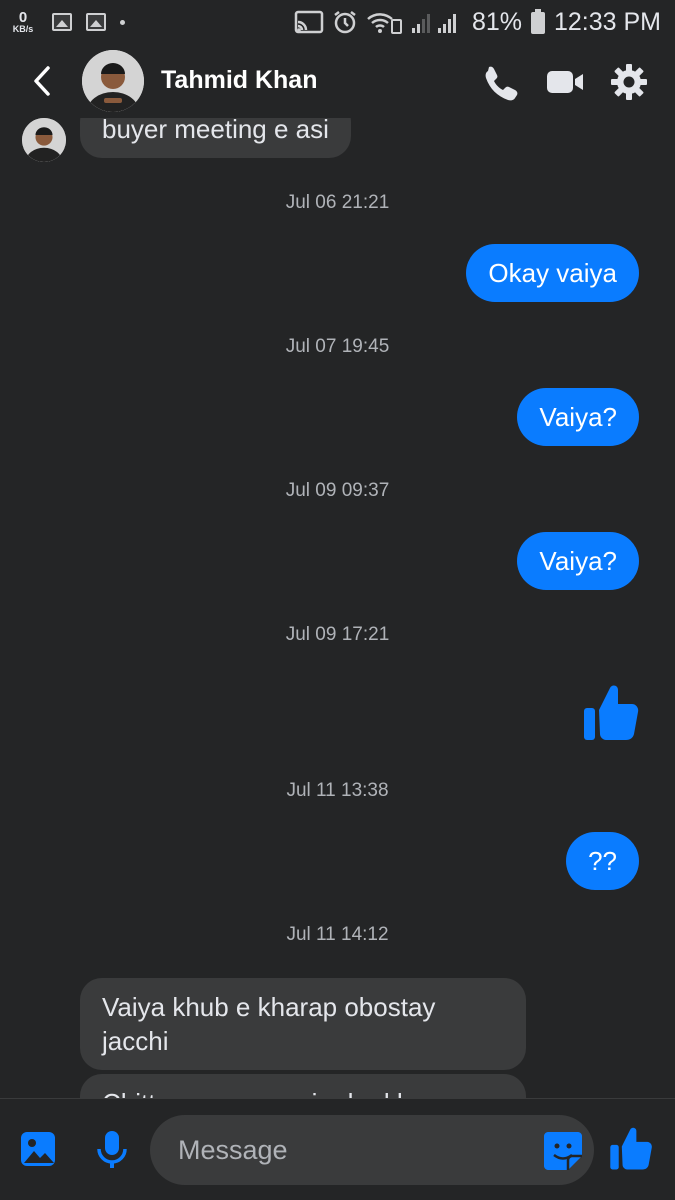  What do you see at coordinates (309, 22) in the screenshot?
I see `cast-icon` at bounding box center [309, 22].